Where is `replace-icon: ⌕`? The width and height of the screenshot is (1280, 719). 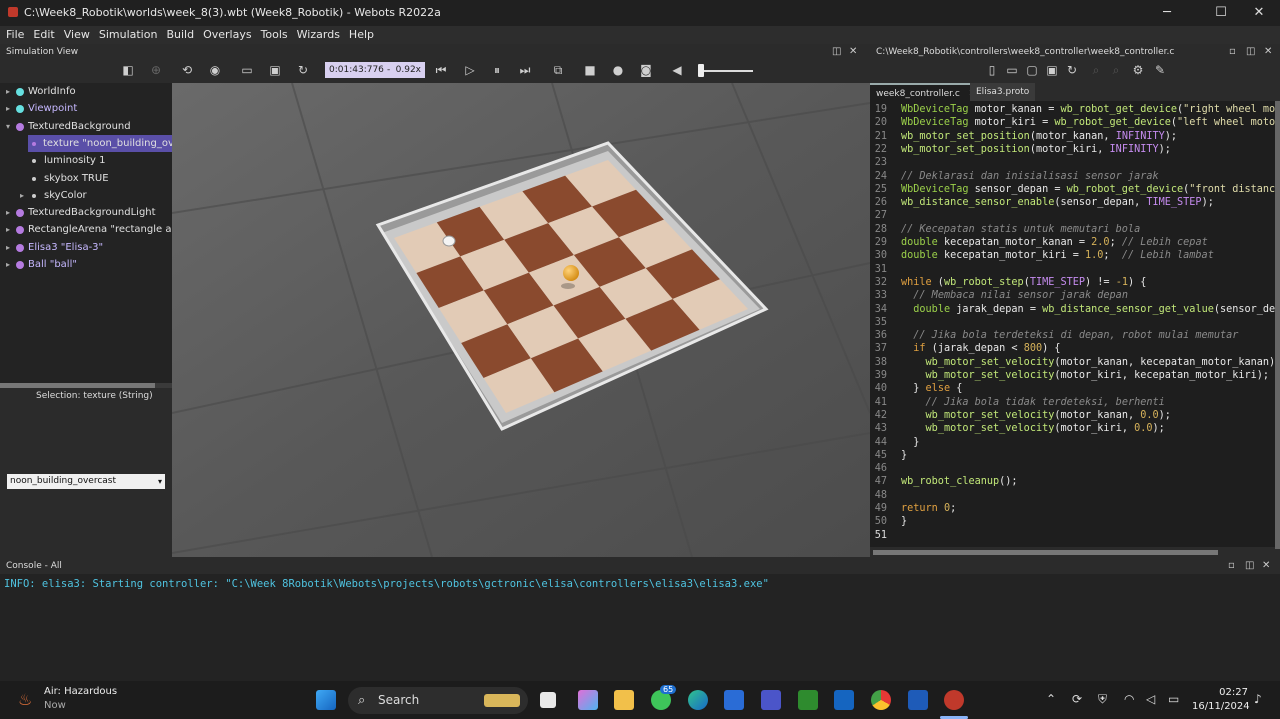
replace-icon: ⌕ is located at coordinates (1116, 70).